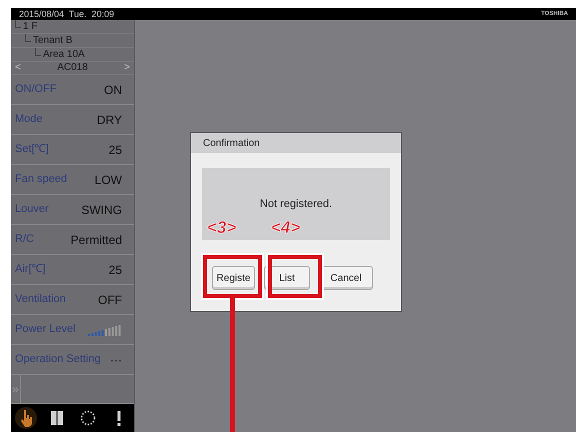 Image resolution: width=576 pixels, height=432 pixels. Describe the element at coordinates (118, 418) in the screenshot. I see `exclamation-icon` at that location.